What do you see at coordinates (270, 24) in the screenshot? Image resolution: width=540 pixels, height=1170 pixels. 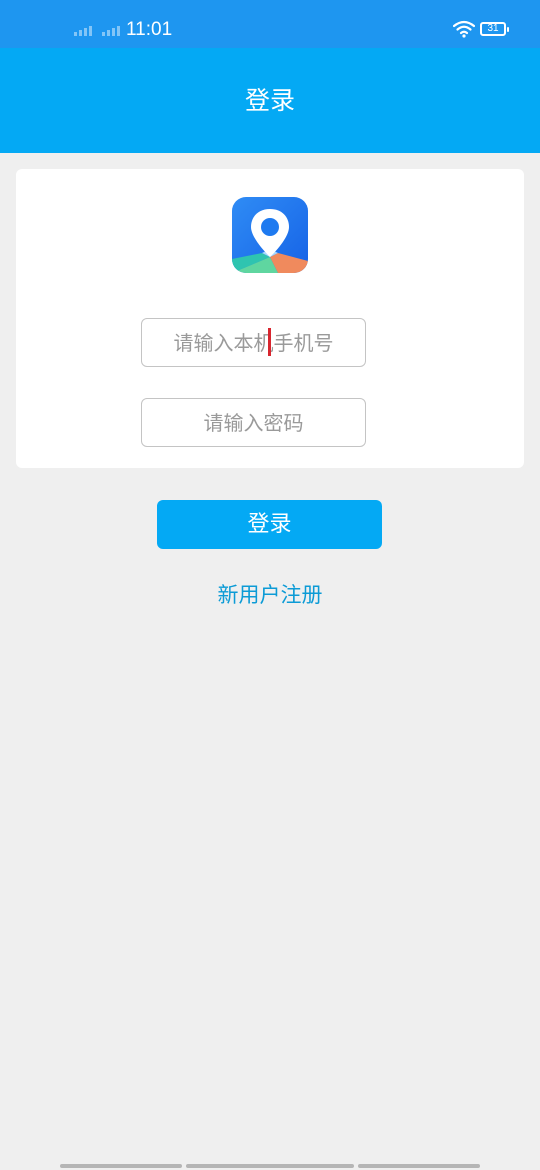 I see `status-bar: 11:01 31` at bounding box center [270, 24].